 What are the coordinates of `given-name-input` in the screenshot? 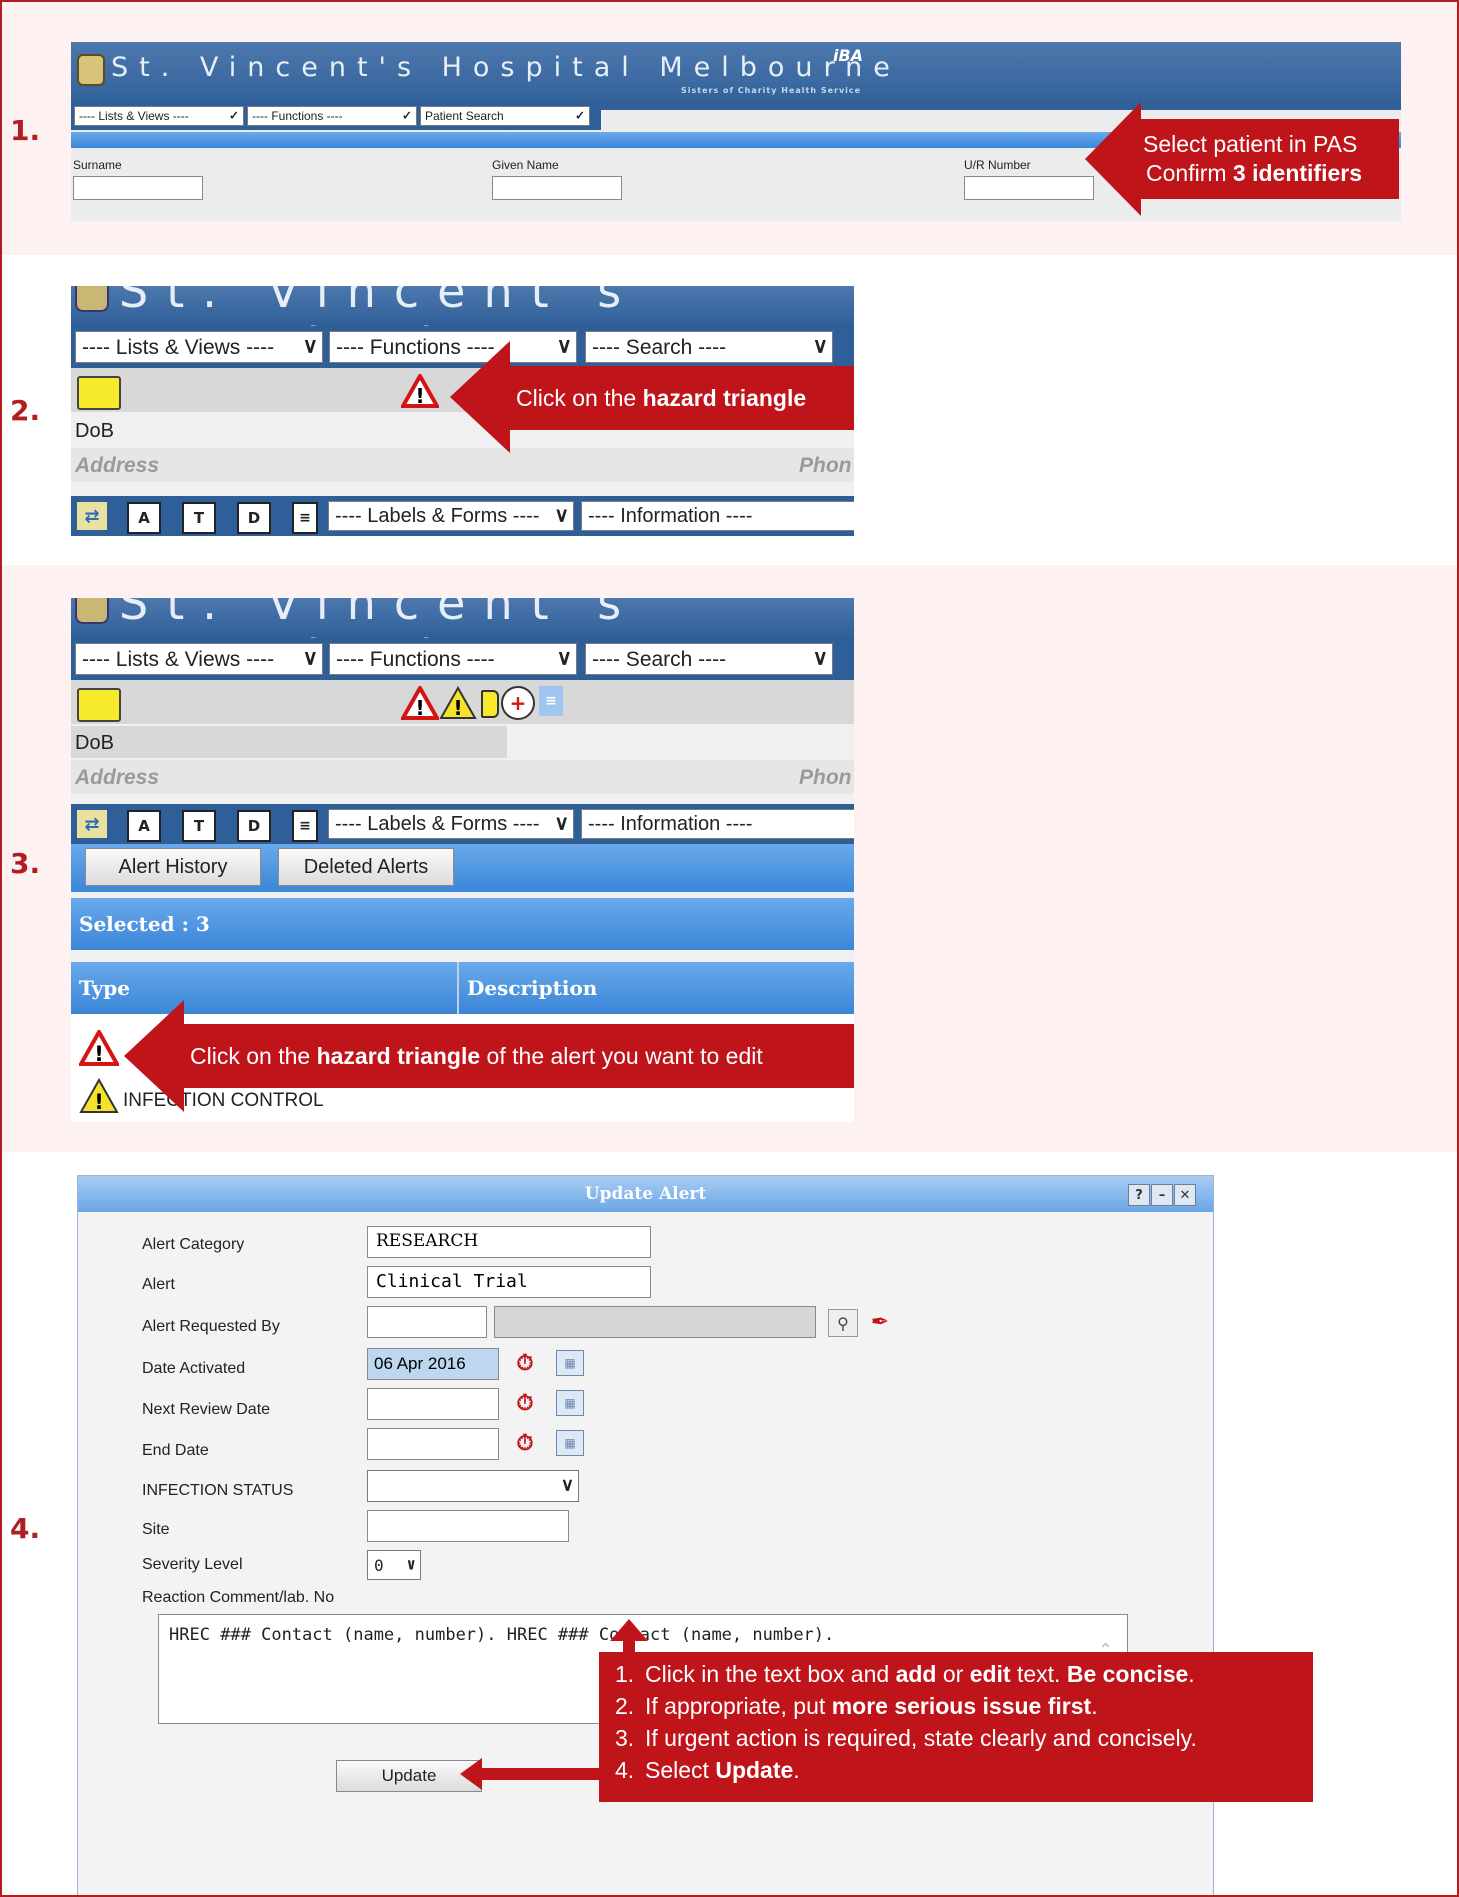 It's located at (557, 188).